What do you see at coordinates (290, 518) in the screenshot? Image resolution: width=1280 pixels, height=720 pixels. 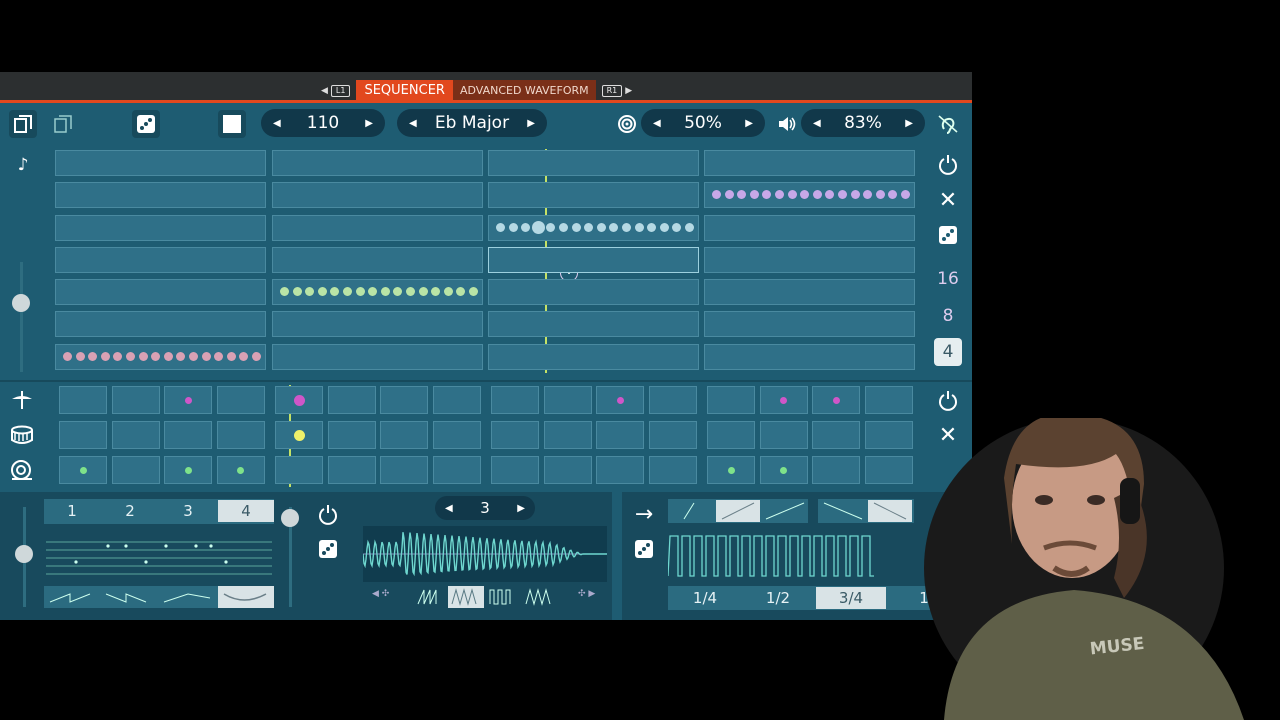 I see `pattern-mix-handle` at bounding box center [290, 518].